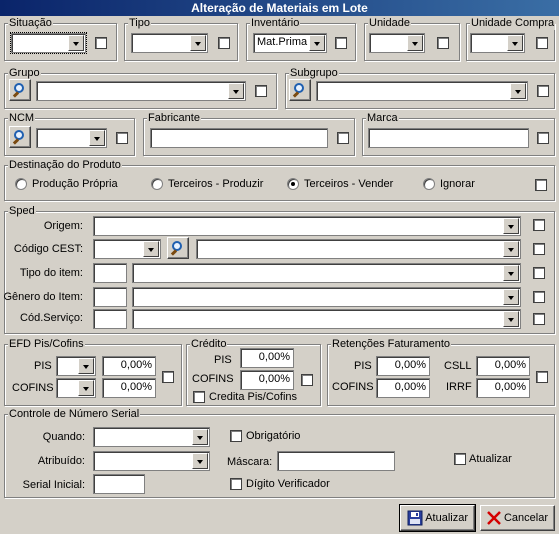 The height and width of the screenshot is (534, 559). Describe the element at coordinates (236, 436) in the screenshot. I see `obrigatorio-checkbox` at that location.